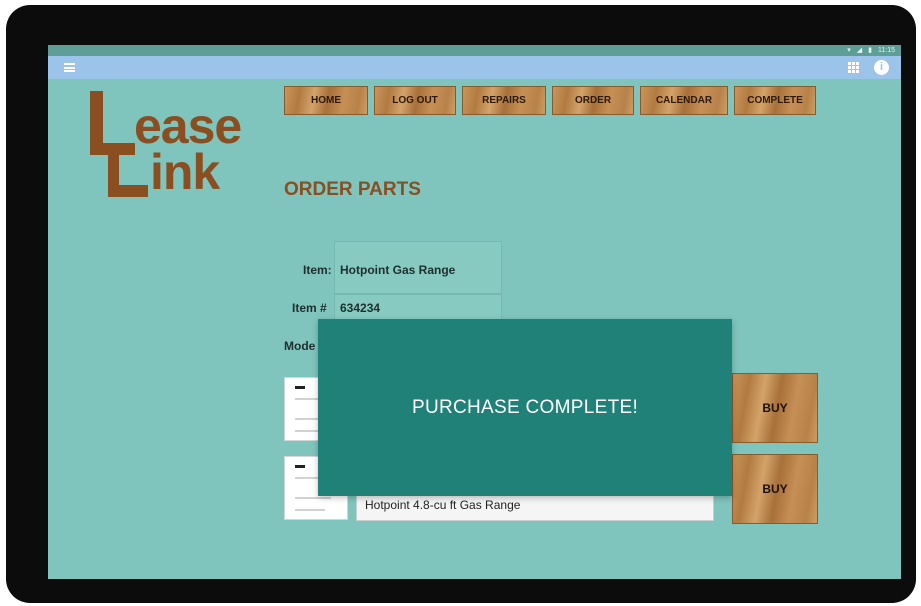 Image resolution: width=921 pixels, height=606 pixels. Describe the element at coordinates (870, 50) in the screenshot. I see `battery-icon: ▮` at that location.